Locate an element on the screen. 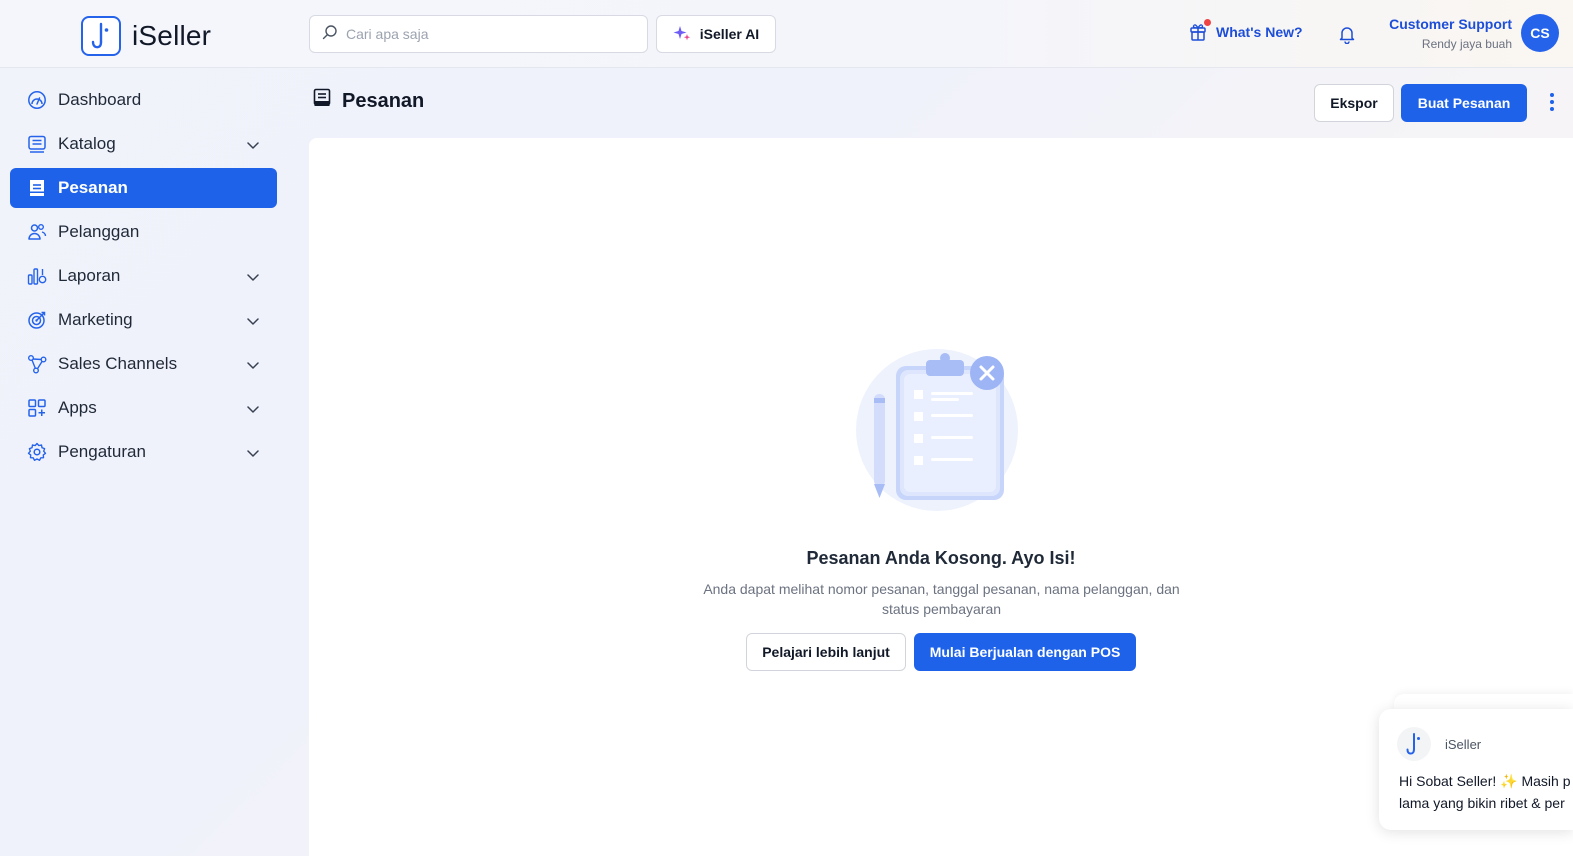 This screenshot has height=856, width=1573. search-icon is located at coordinates (330, 34).